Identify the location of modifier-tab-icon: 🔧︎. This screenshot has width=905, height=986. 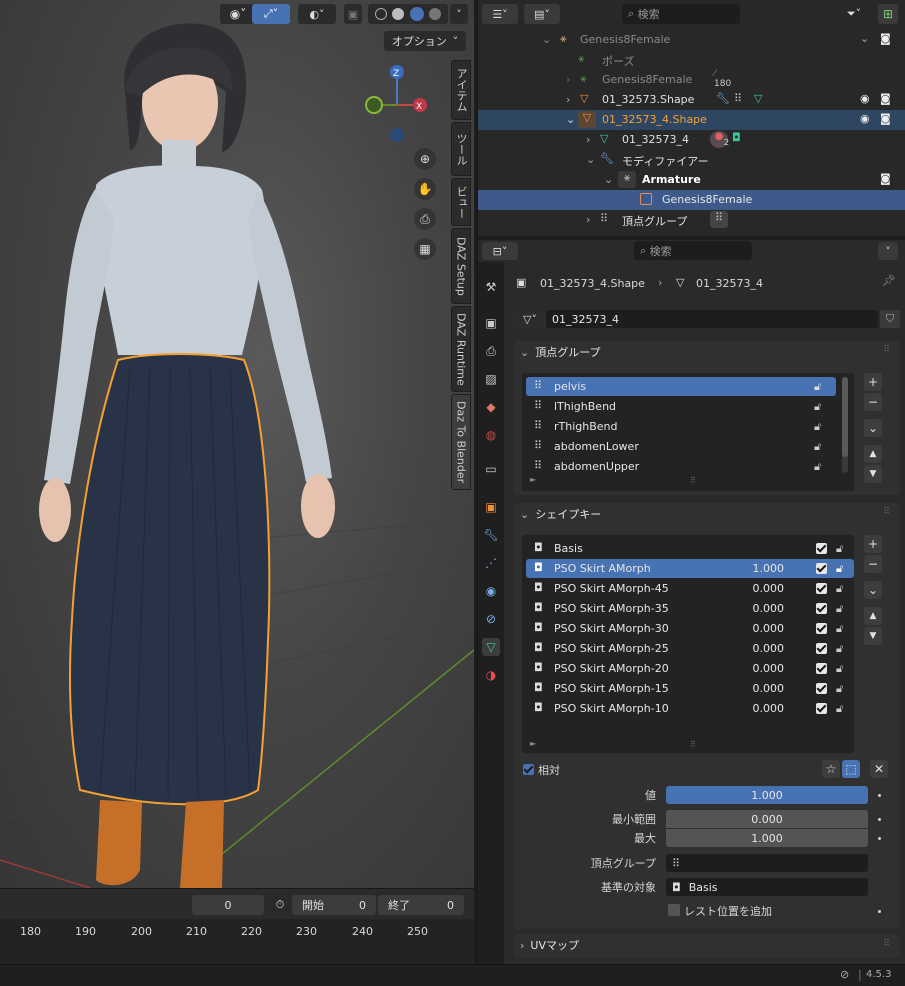
(491, 535).